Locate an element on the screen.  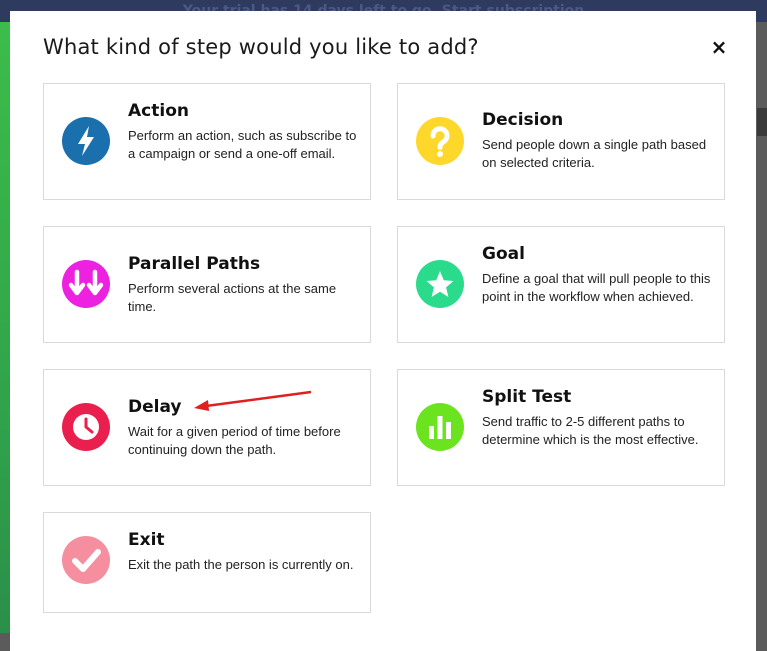
step-card-title: Action is located at coordinates (158, 111).